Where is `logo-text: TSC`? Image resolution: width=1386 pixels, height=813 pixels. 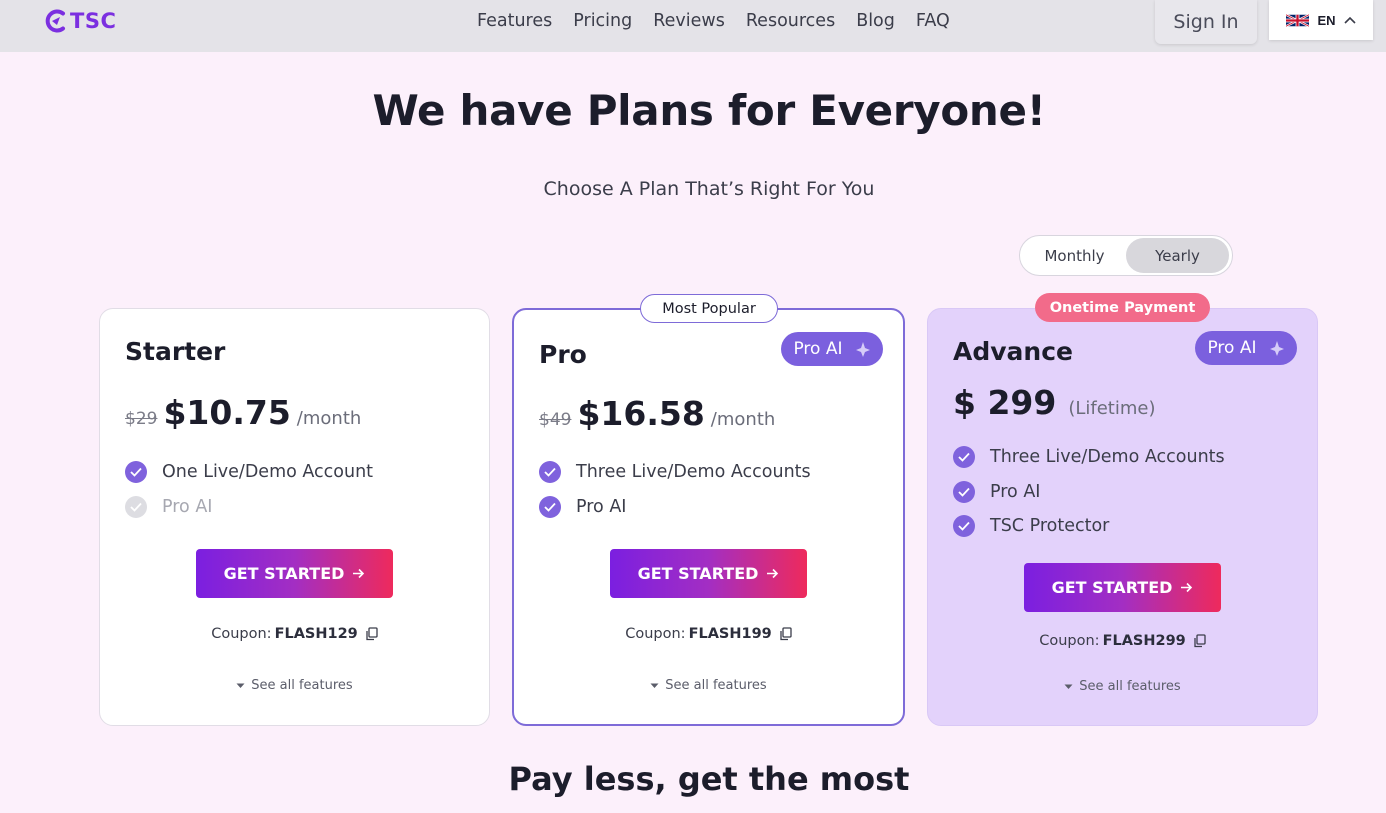 logo-text: TSC is located at coordinates (93, 21).